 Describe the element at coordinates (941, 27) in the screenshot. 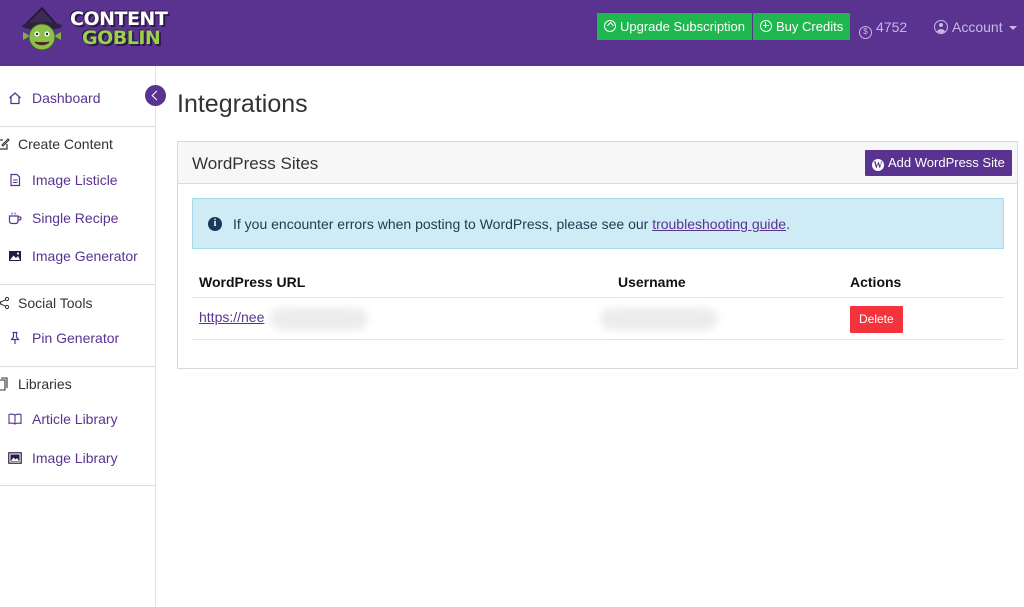

I see `user-circle-icon` at that location.